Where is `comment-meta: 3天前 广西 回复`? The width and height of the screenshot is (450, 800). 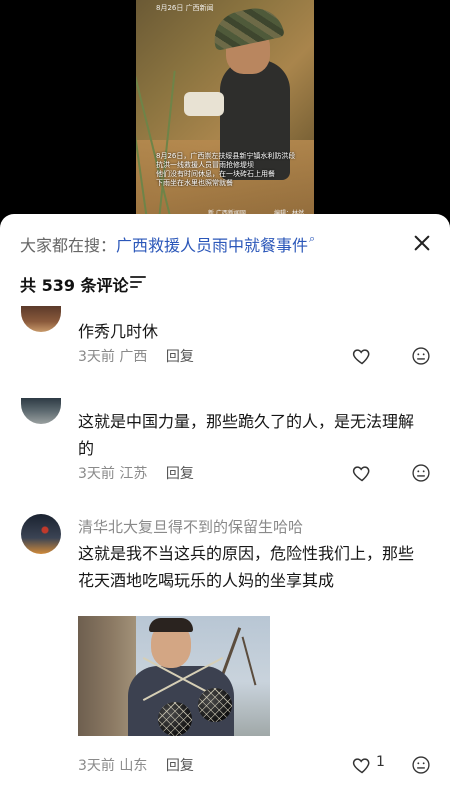
comment-meta: 3天前 广西 回复 is located at coordinates (136, 356).